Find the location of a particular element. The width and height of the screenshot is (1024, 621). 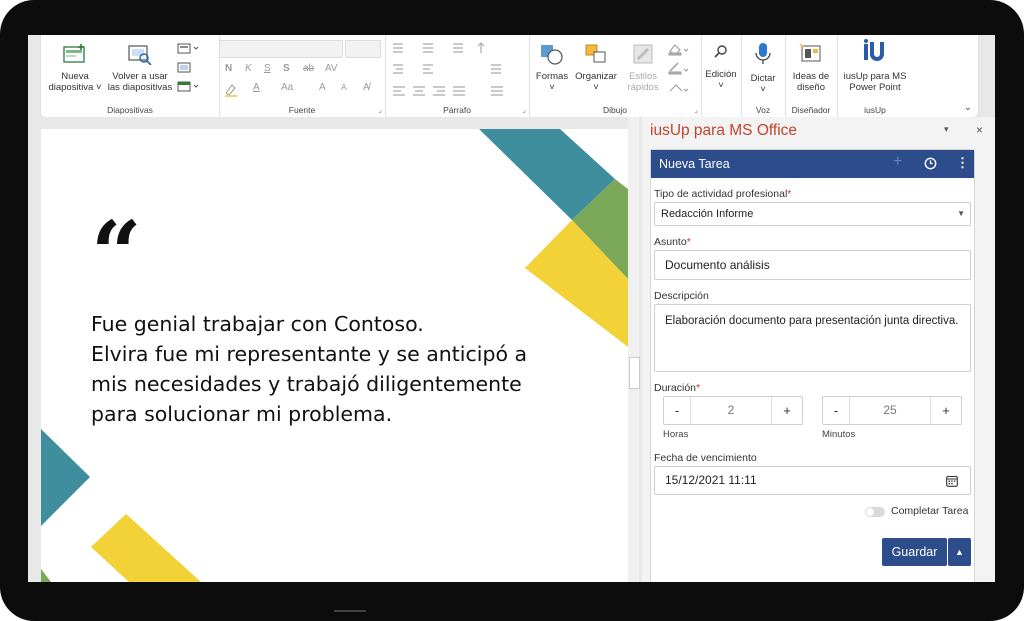

group-iusup: iusUp para MS Power Point iusUp is located at coordinates (875, 76).